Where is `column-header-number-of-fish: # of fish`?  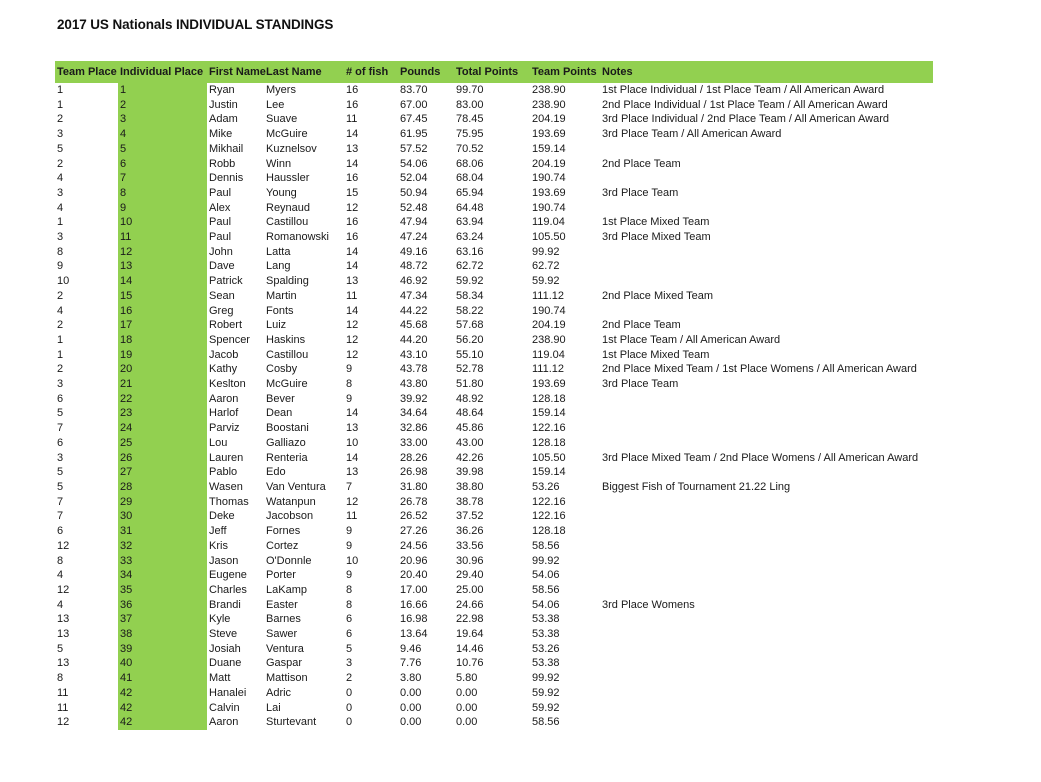 column-header-number-of-fish: # of fish is located at coordinates (371, 72).